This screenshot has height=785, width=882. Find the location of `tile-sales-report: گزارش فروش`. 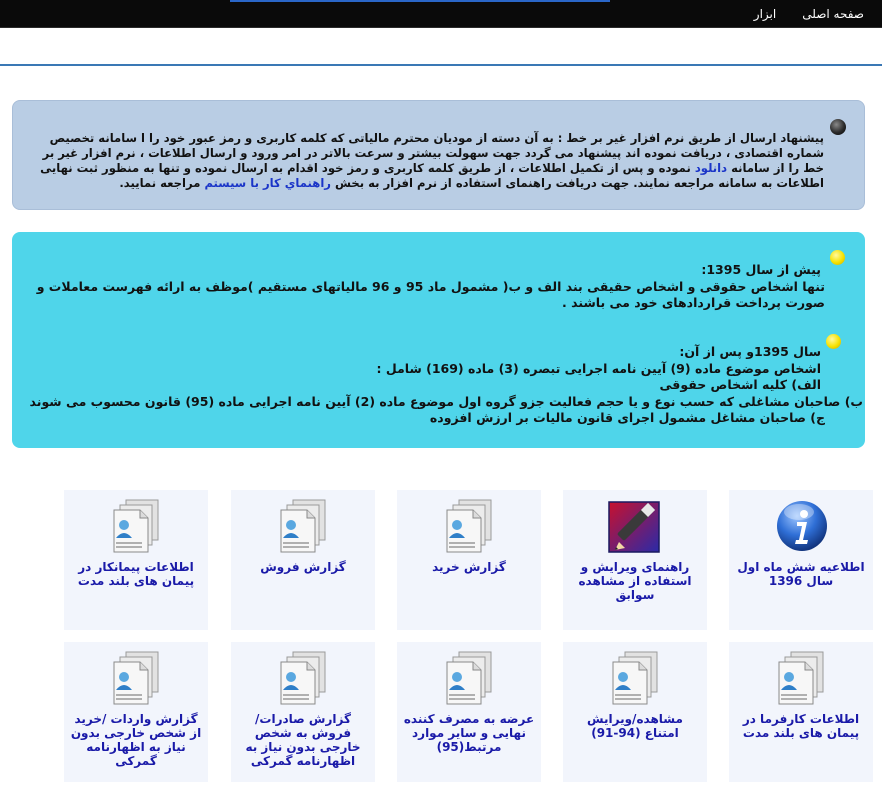

tile-sales-report: گزارش فروش is located at coordinates (303, 560).